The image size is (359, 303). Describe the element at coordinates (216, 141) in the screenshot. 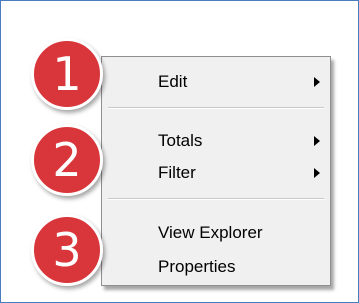

I see `menu-item-totals: Totals` at that location.